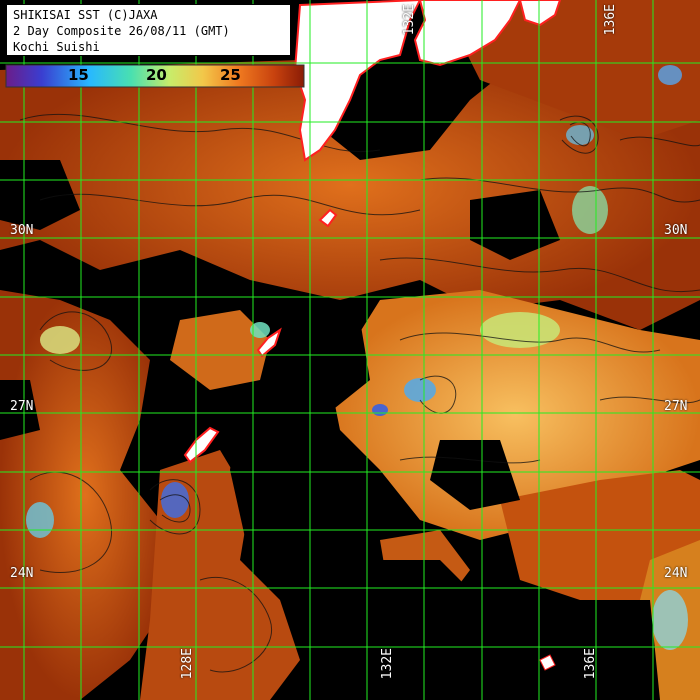 This screenshot has height=700, width=700. I want to click on title-line-3: Kochi Suishi, so click(56, 47).